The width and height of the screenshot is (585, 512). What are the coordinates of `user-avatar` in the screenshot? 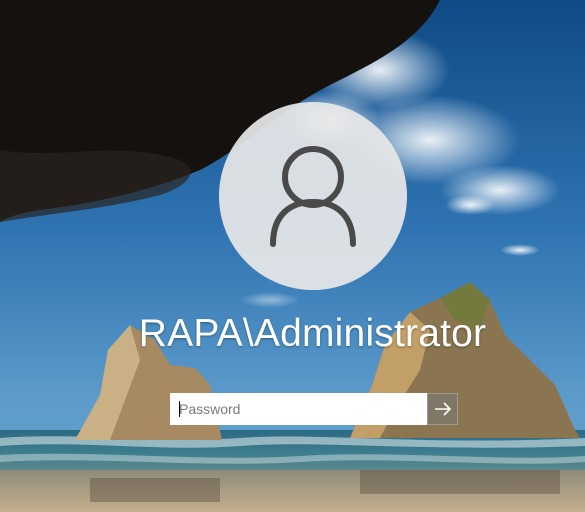 It's located at (313, 196).